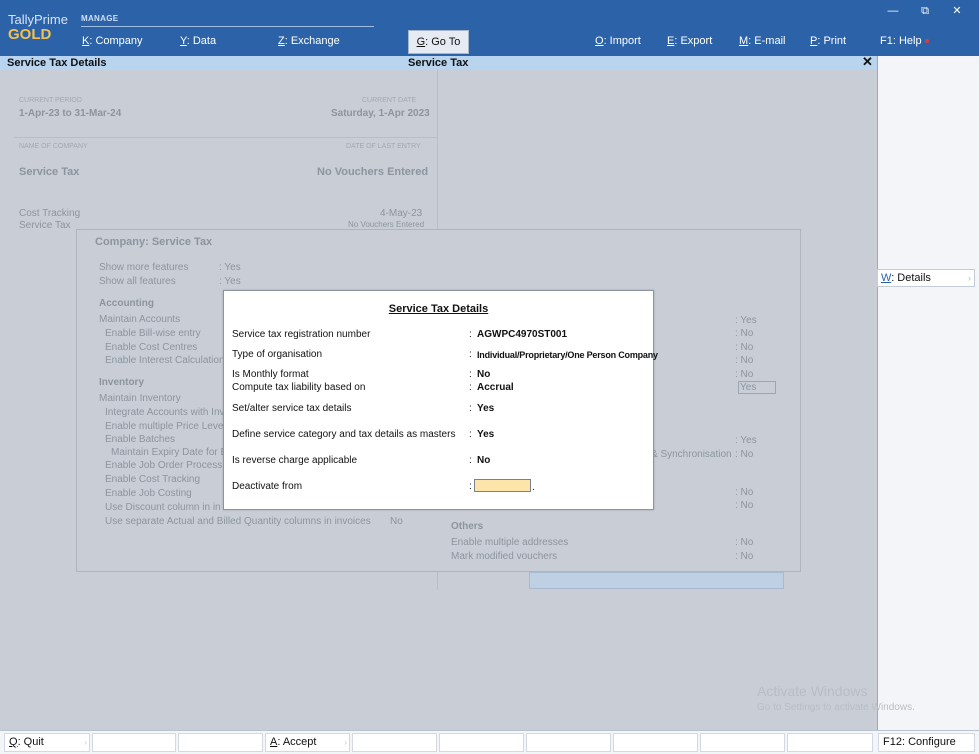  What do you see at coordinates (485, 434) in the screenshot?
I see `define-category-field: Yes` at bounding box center [485, 434].